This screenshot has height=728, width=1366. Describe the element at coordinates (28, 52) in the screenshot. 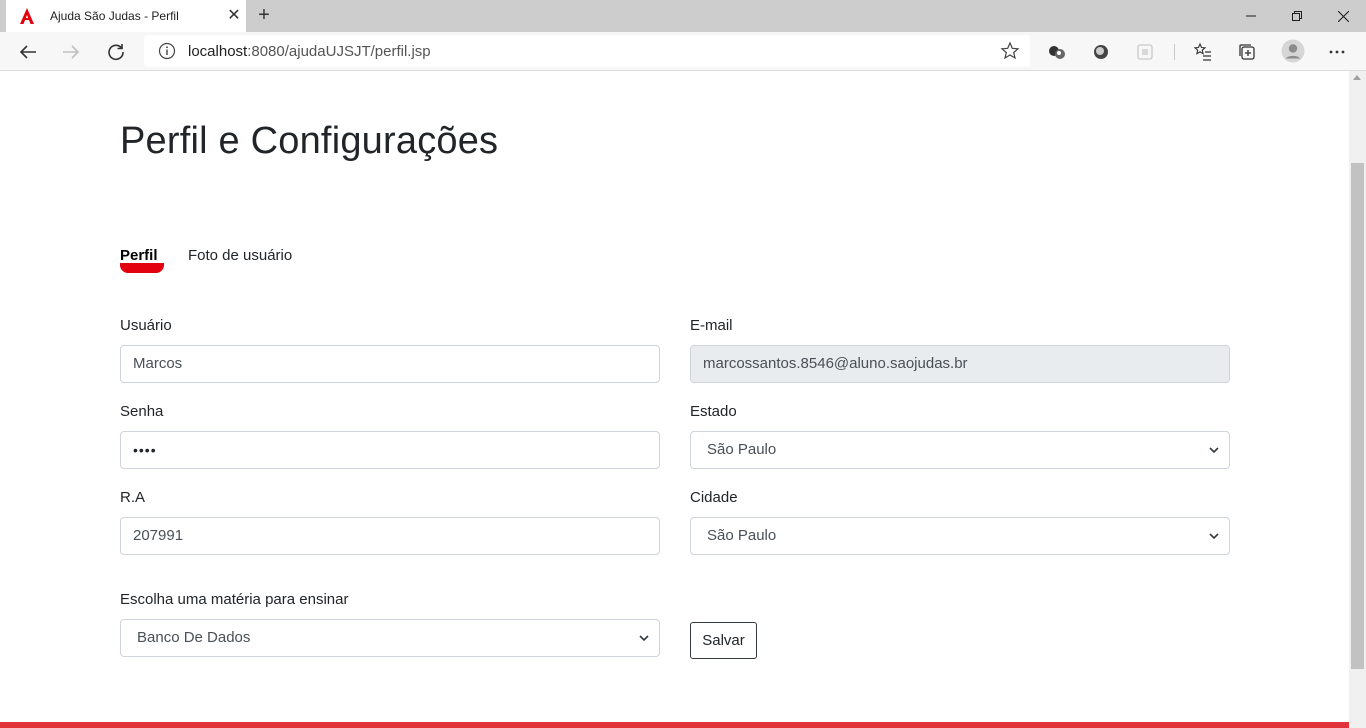

I see `back-icon` at that location.